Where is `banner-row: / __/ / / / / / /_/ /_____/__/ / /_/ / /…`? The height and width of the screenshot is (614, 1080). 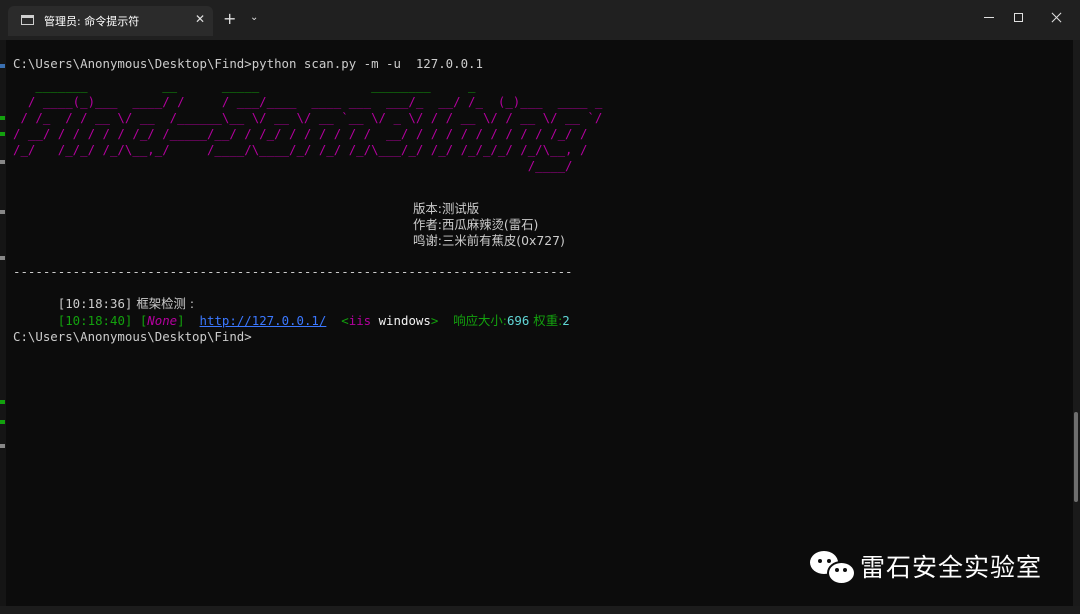
banner-row: / __/ / / / / / /_/ /_____/__/ / /_/ / /… is located at coordinates (300, 133).